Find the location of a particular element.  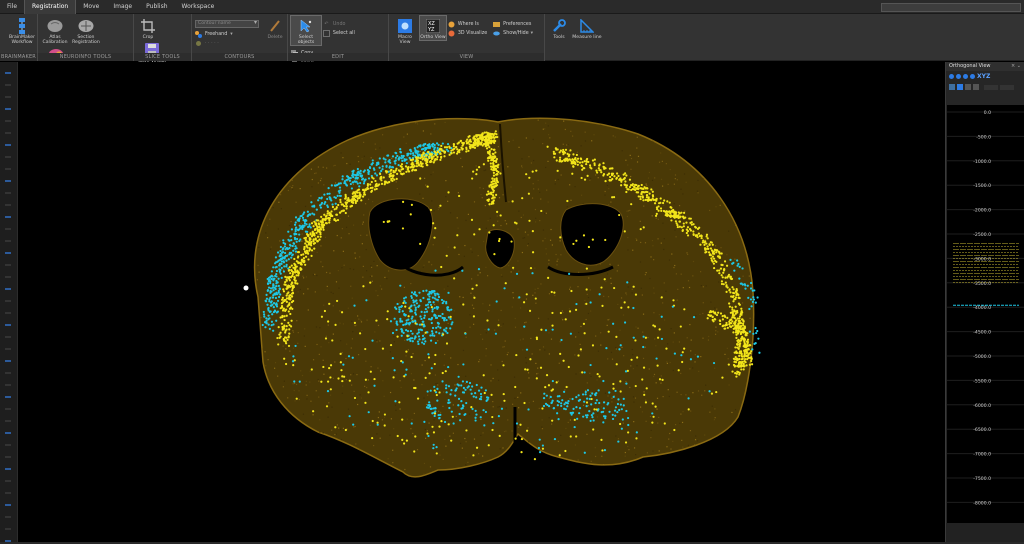

show-hide-button: Show/Hide ▾ is located at coordinates (513, 33).